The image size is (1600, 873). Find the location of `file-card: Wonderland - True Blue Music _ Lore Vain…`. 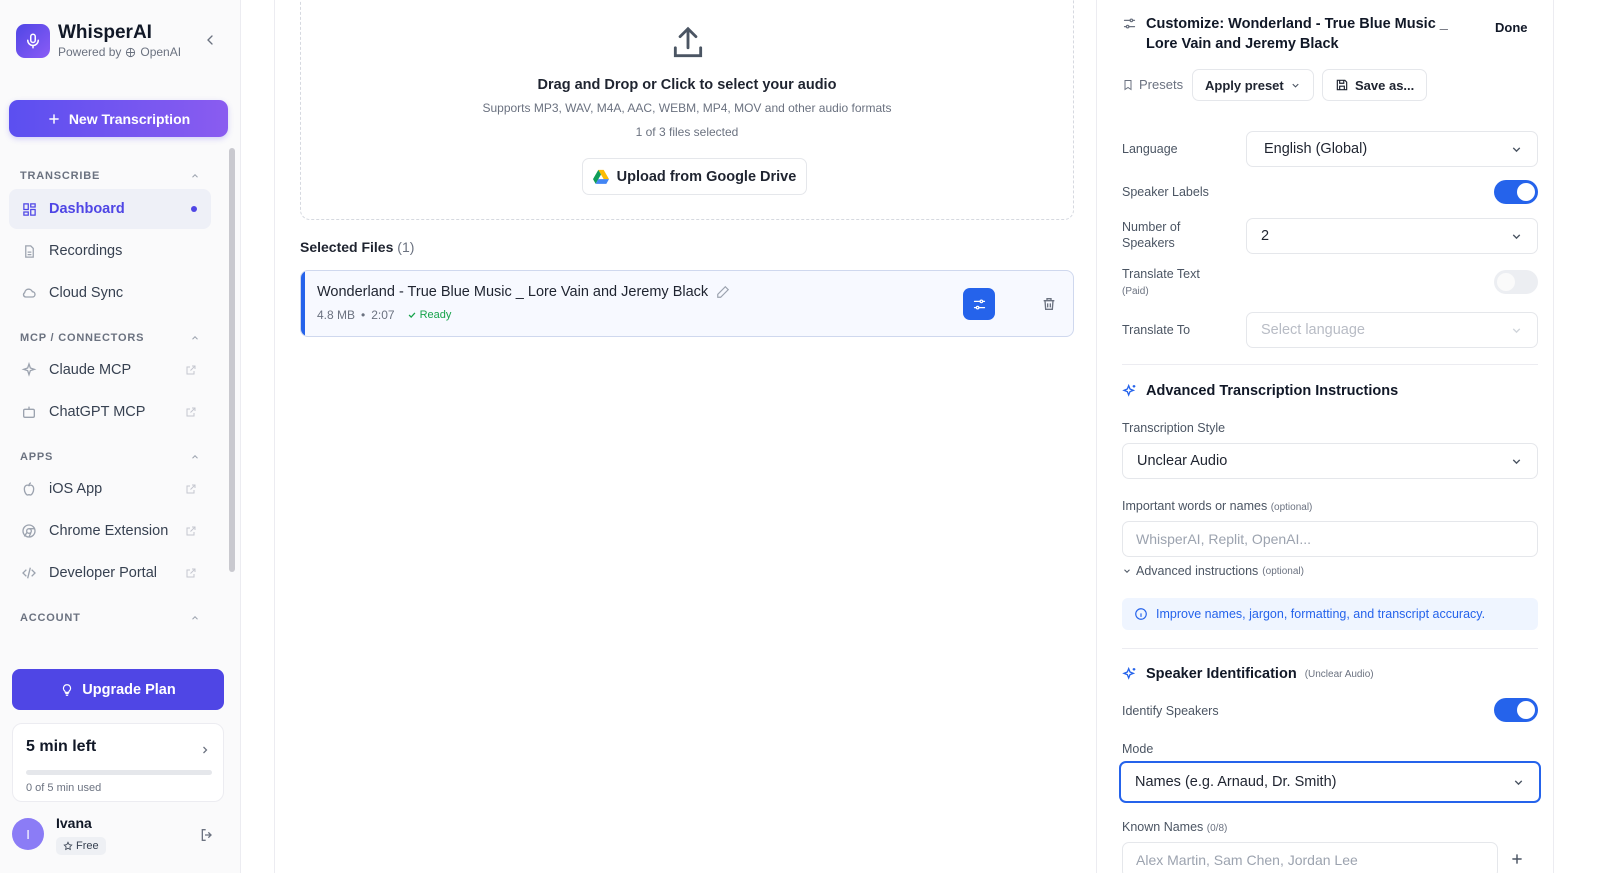

file-card: Wonderland - True Blue Music _ Lore Vain… is located at coordinates (687, 303).